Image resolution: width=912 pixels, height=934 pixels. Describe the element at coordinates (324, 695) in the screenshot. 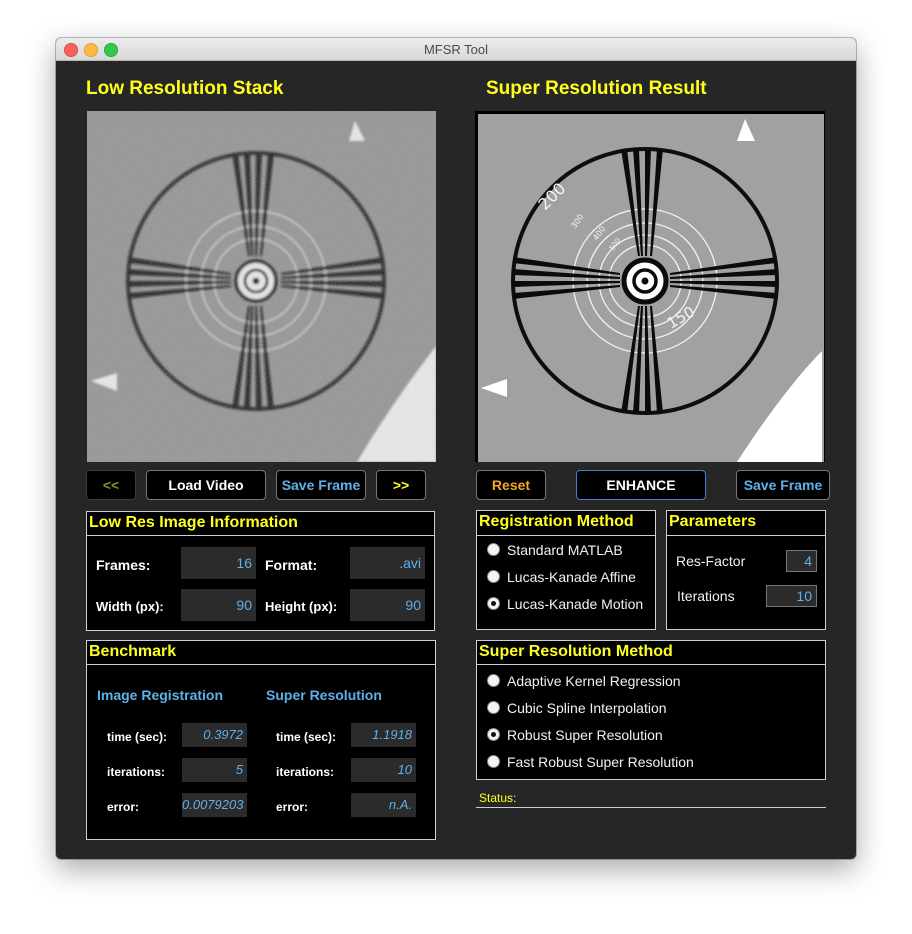

I see `super-resolution-title: Super Resolution` at that location.